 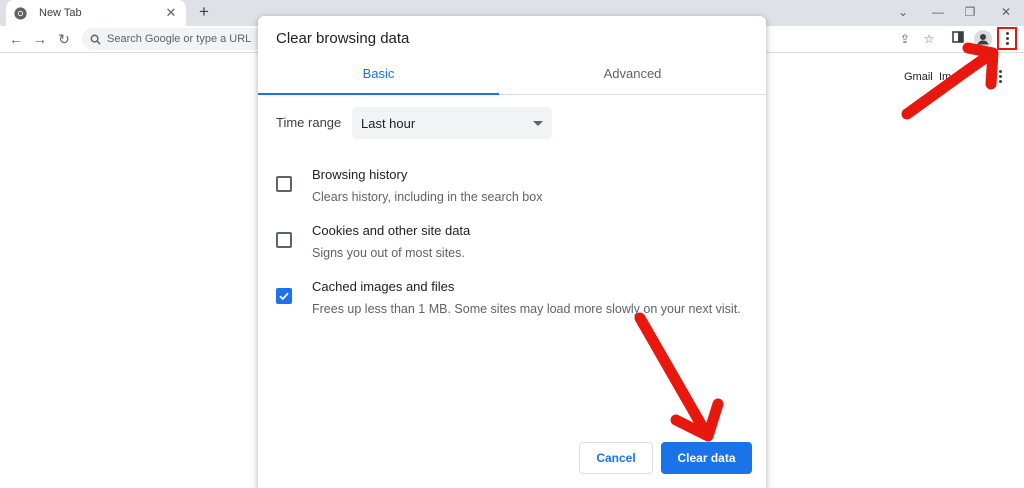 What do you see at coordinates (929, 39) in the screenshot?
I see `star-icon: ☆` at bounding box center [929, 39].